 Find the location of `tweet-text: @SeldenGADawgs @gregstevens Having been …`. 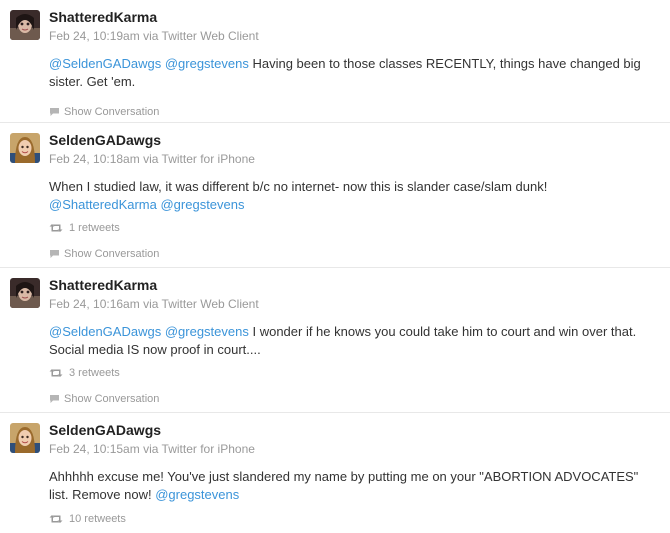

tweet-text: @SeldenGADawgs @gregstevens Having been … is located at coordinates (354, 73).